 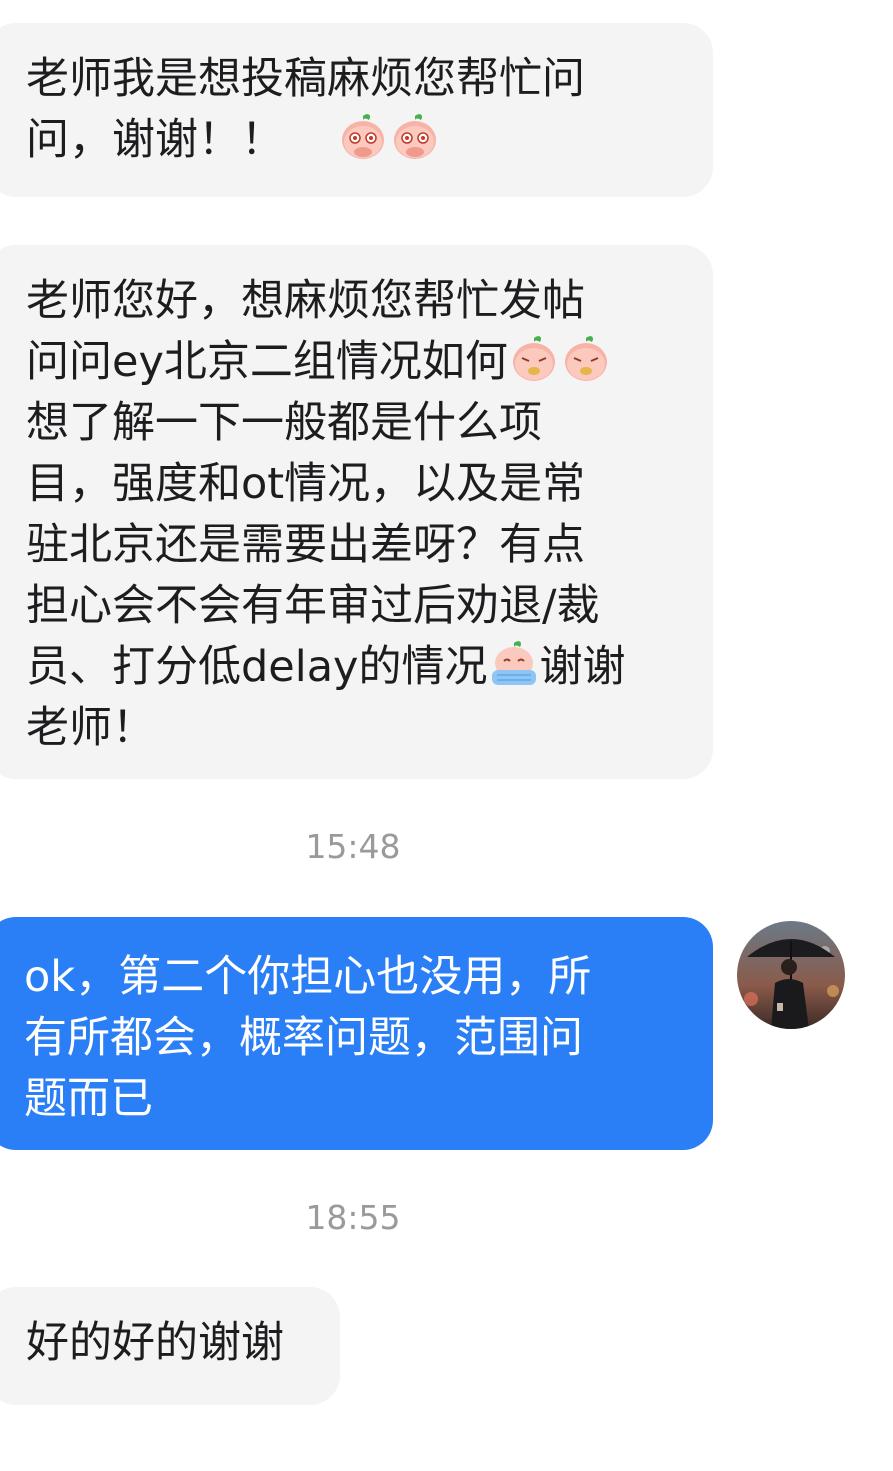 What do you see at coordinates (155, 140) in the screenshot?
I see `message-text: 问，谢谢！！` at bounding box center [155, 140].